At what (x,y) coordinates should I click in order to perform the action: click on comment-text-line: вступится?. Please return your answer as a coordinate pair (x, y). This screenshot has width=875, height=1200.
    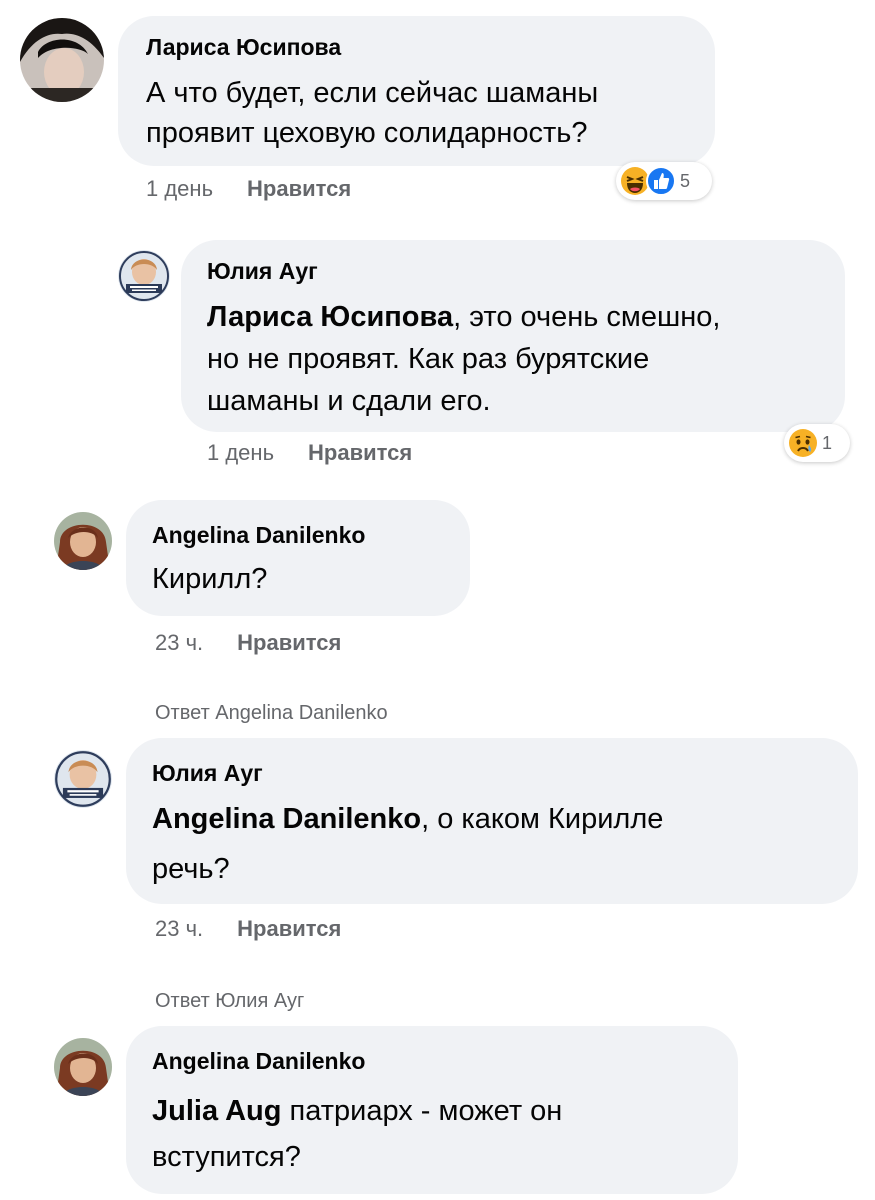
    Looking at the image, I should click on (226, 1157).